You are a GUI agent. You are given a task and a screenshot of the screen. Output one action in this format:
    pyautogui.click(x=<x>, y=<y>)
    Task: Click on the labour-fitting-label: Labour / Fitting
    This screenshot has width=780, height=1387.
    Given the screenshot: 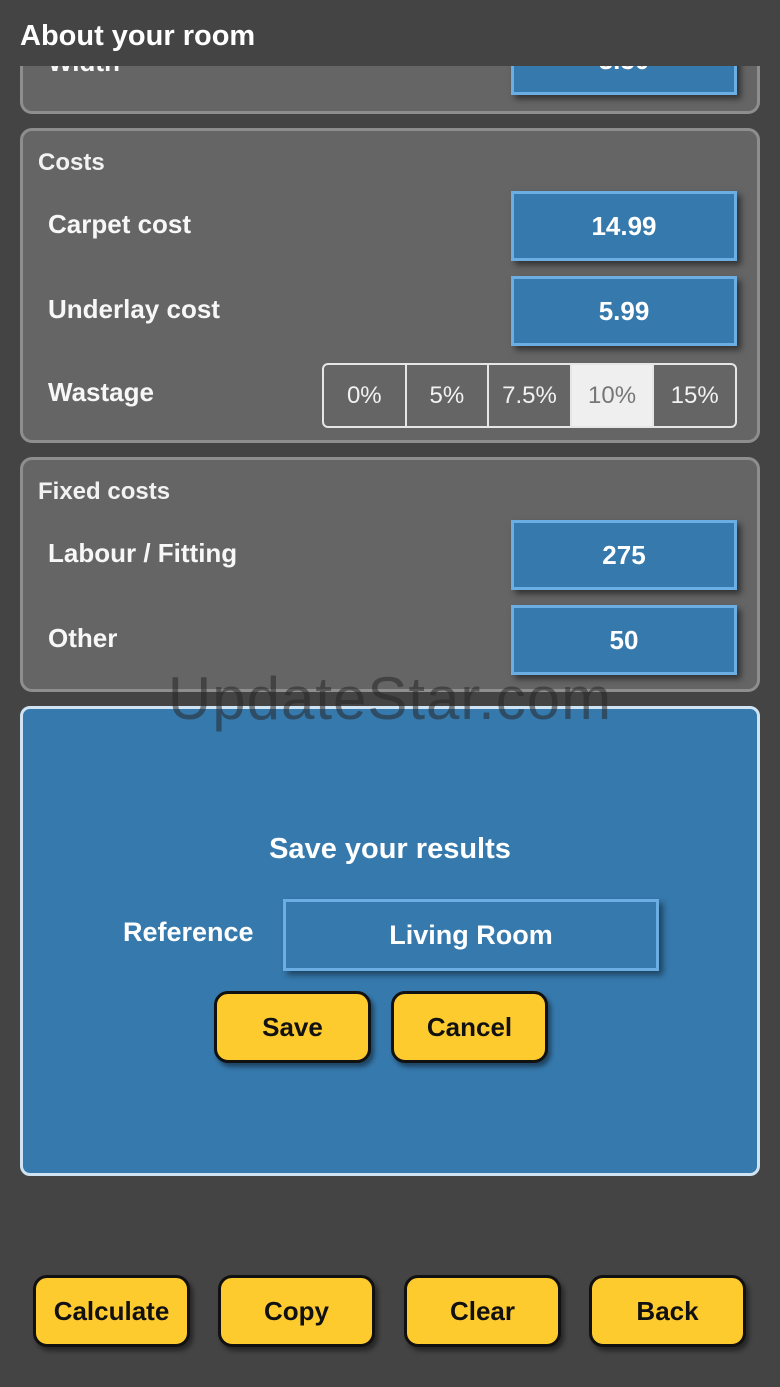 What is the action you would take?
    pyautogui.click(x=143, y=553)
    